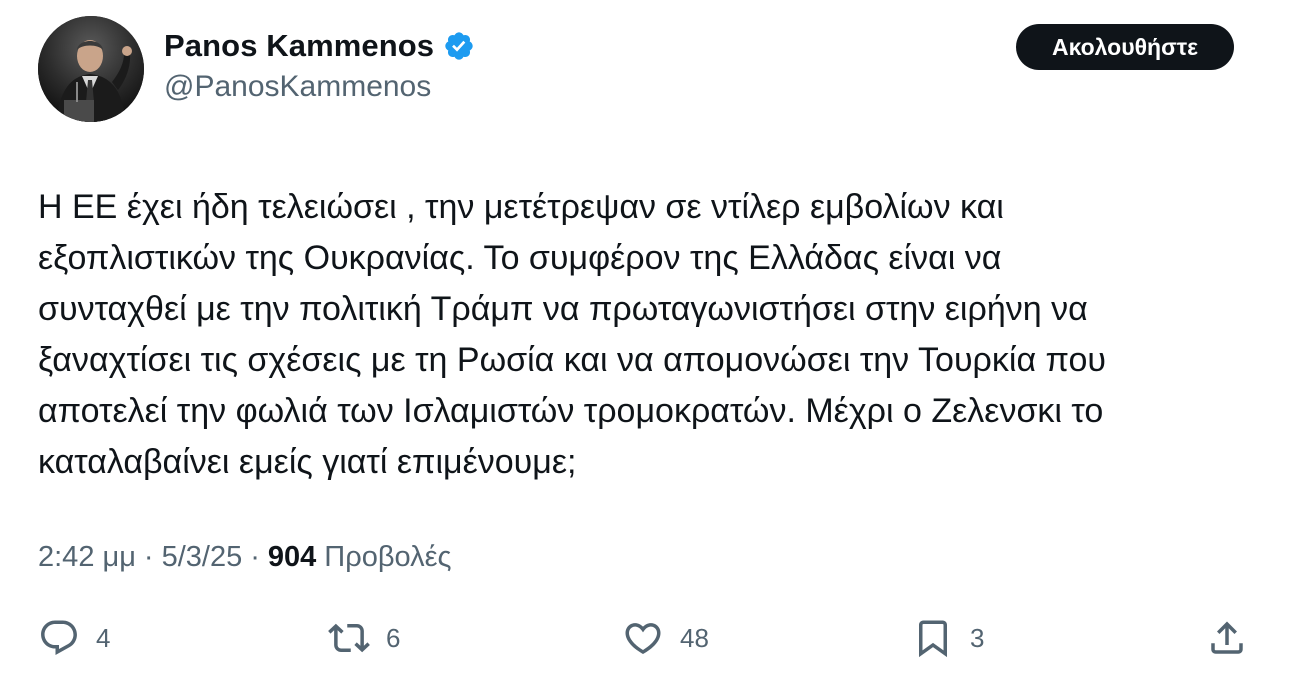 The image size is (1294, 684). Describe the element at coordinates (103, 637) in the screenshot. I see `reply-count: 4` at that location.